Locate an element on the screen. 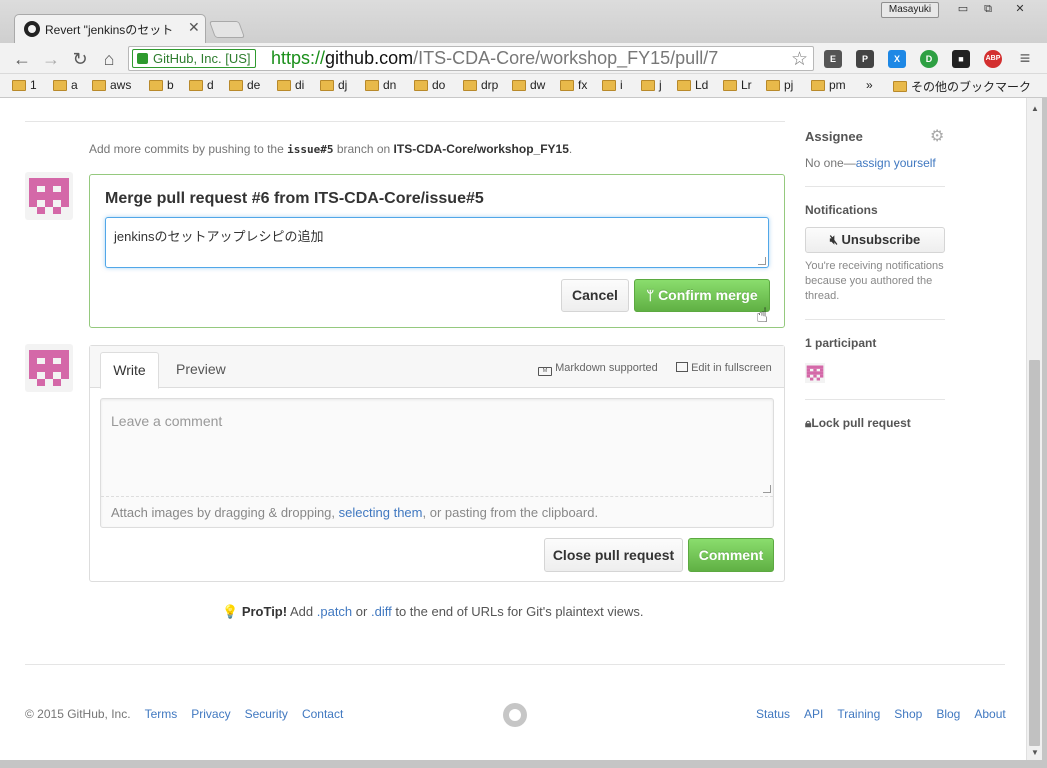  new-tab-button is located at coordinates (227, 29).